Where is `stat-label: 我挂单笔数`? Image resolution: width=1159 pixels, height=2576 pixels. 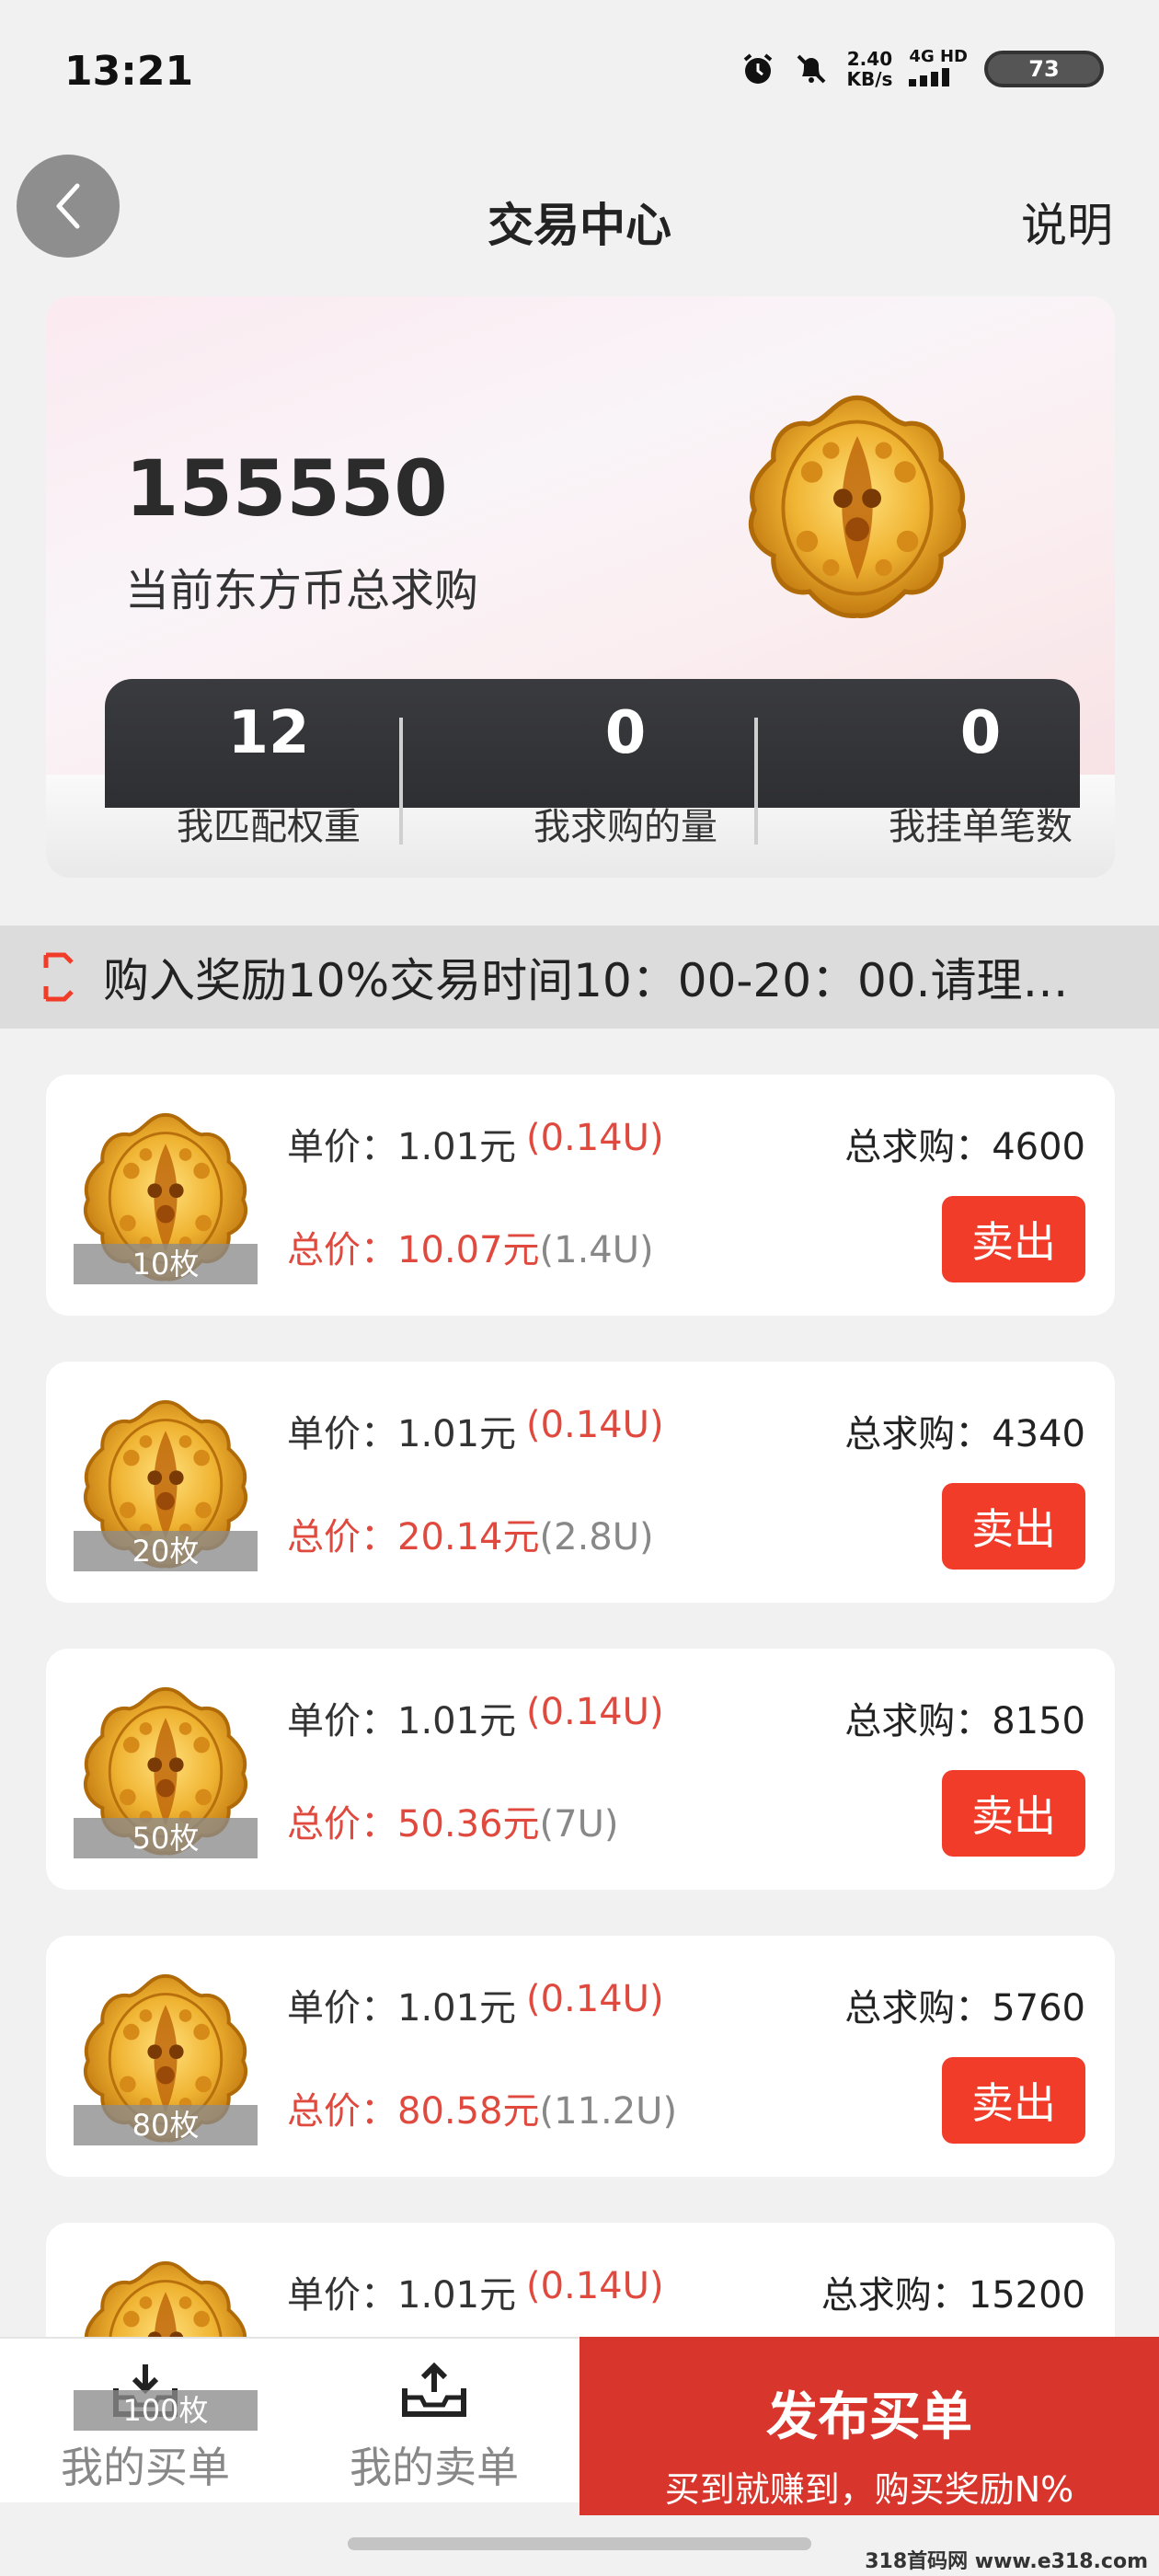
stat-label: 我挂单笔数 is located at coordinates (981, 827).